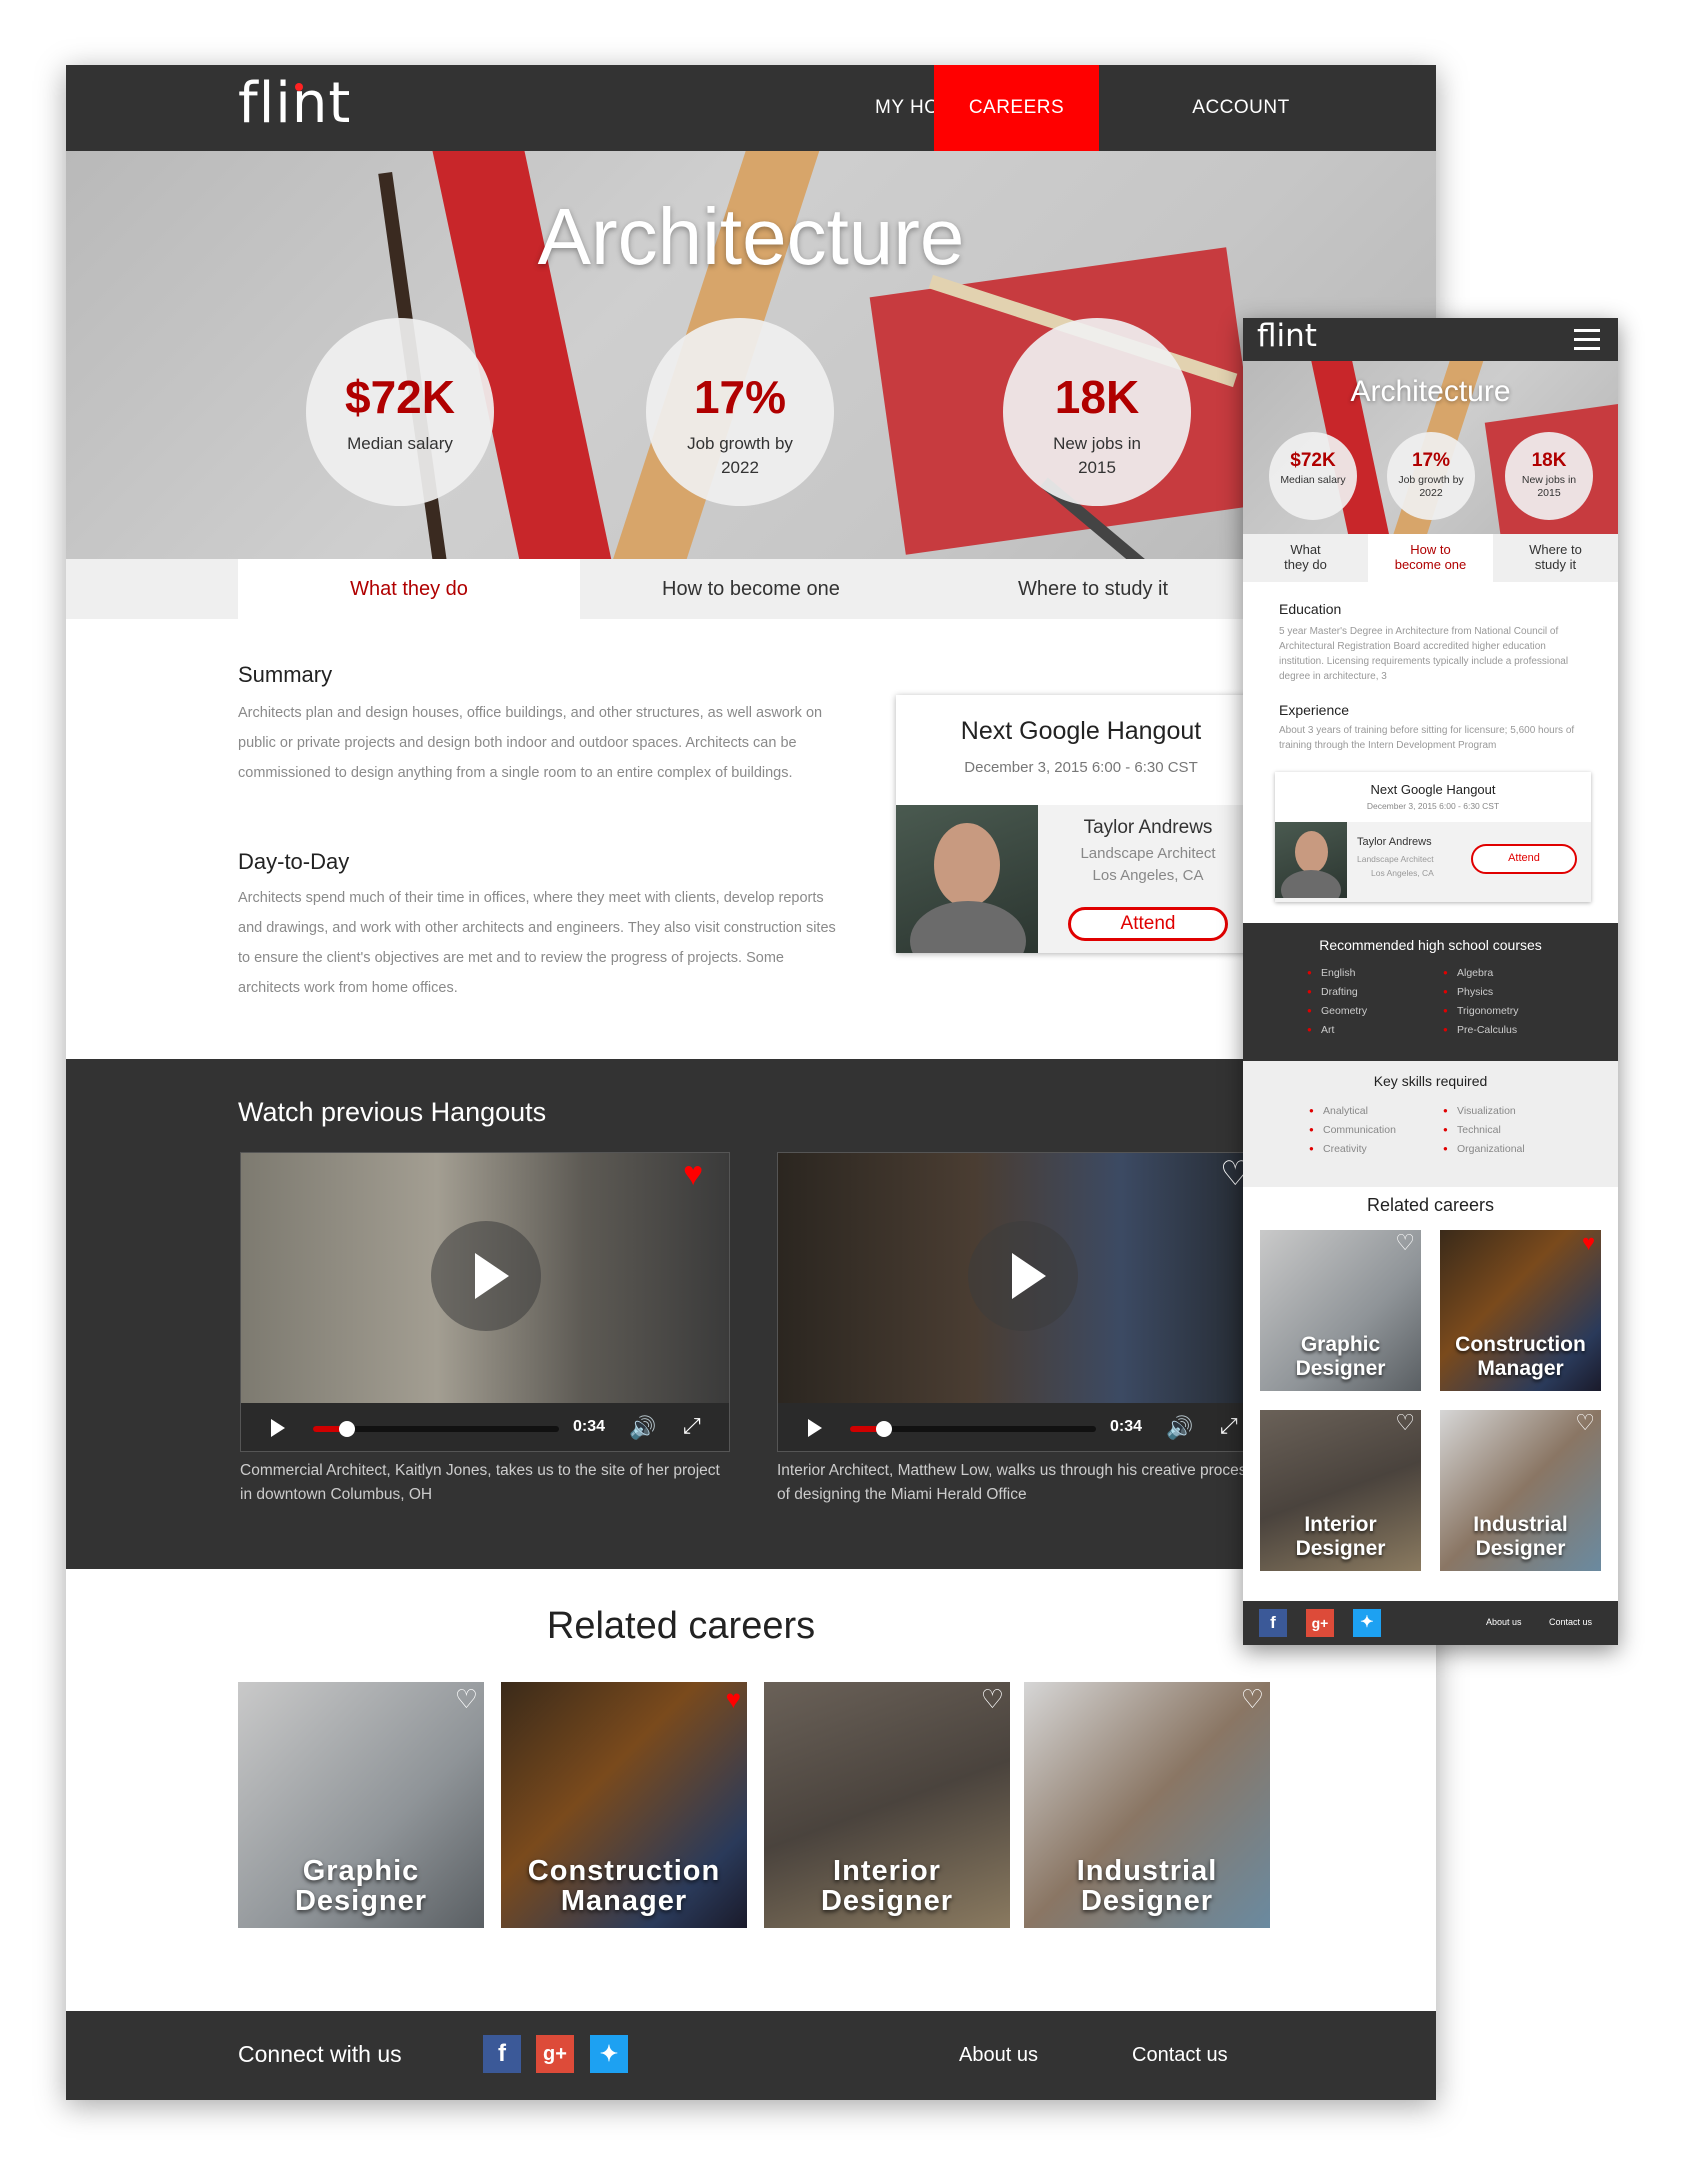 Image resolution: width=1683 pixels, height=2161 pixels. I want to click on skill-item: Visualization, so click(1479, 1111).